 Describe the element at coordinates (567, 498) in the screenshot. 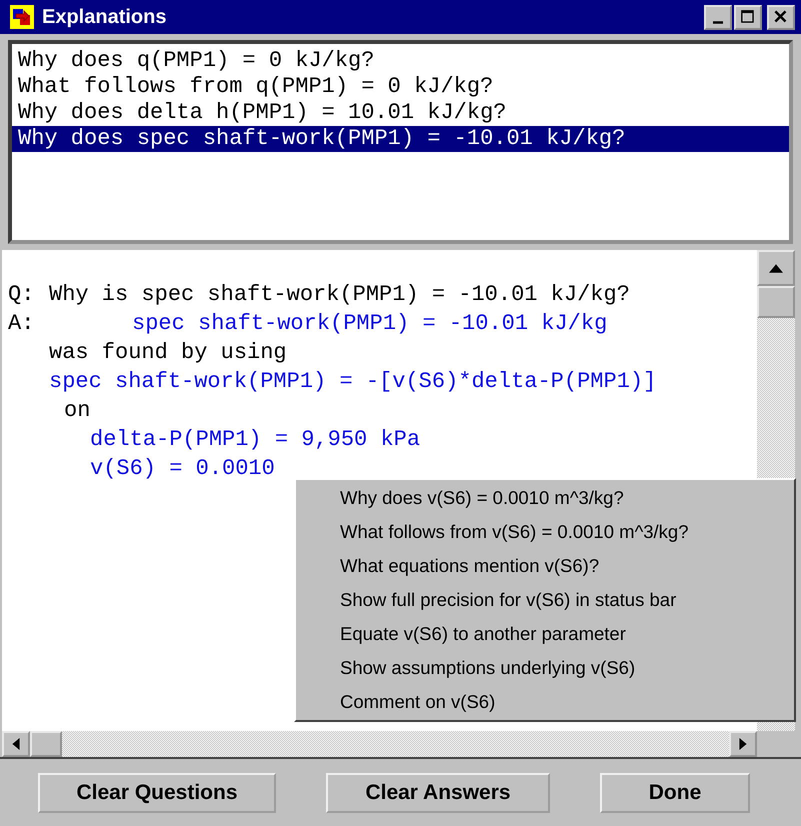

I see `menu-item: Why does v(S6) = 0.0010 m^3/kg?` at that location.